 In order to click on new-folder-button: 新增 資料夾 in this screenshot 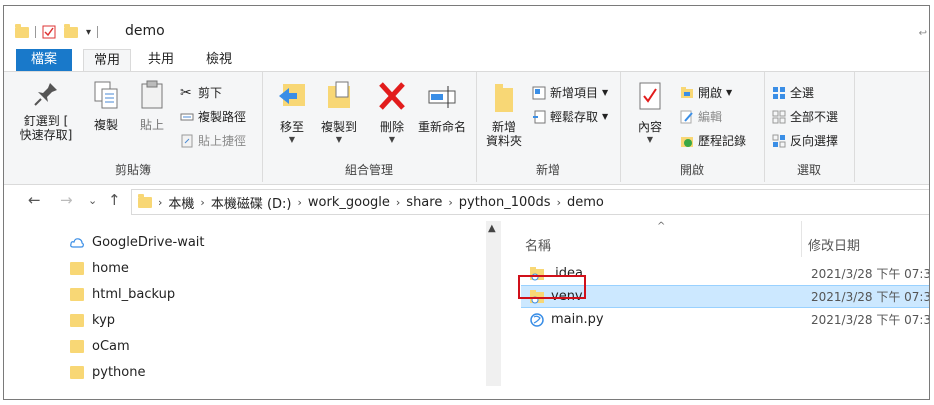, I will do `click(504, 114)`.